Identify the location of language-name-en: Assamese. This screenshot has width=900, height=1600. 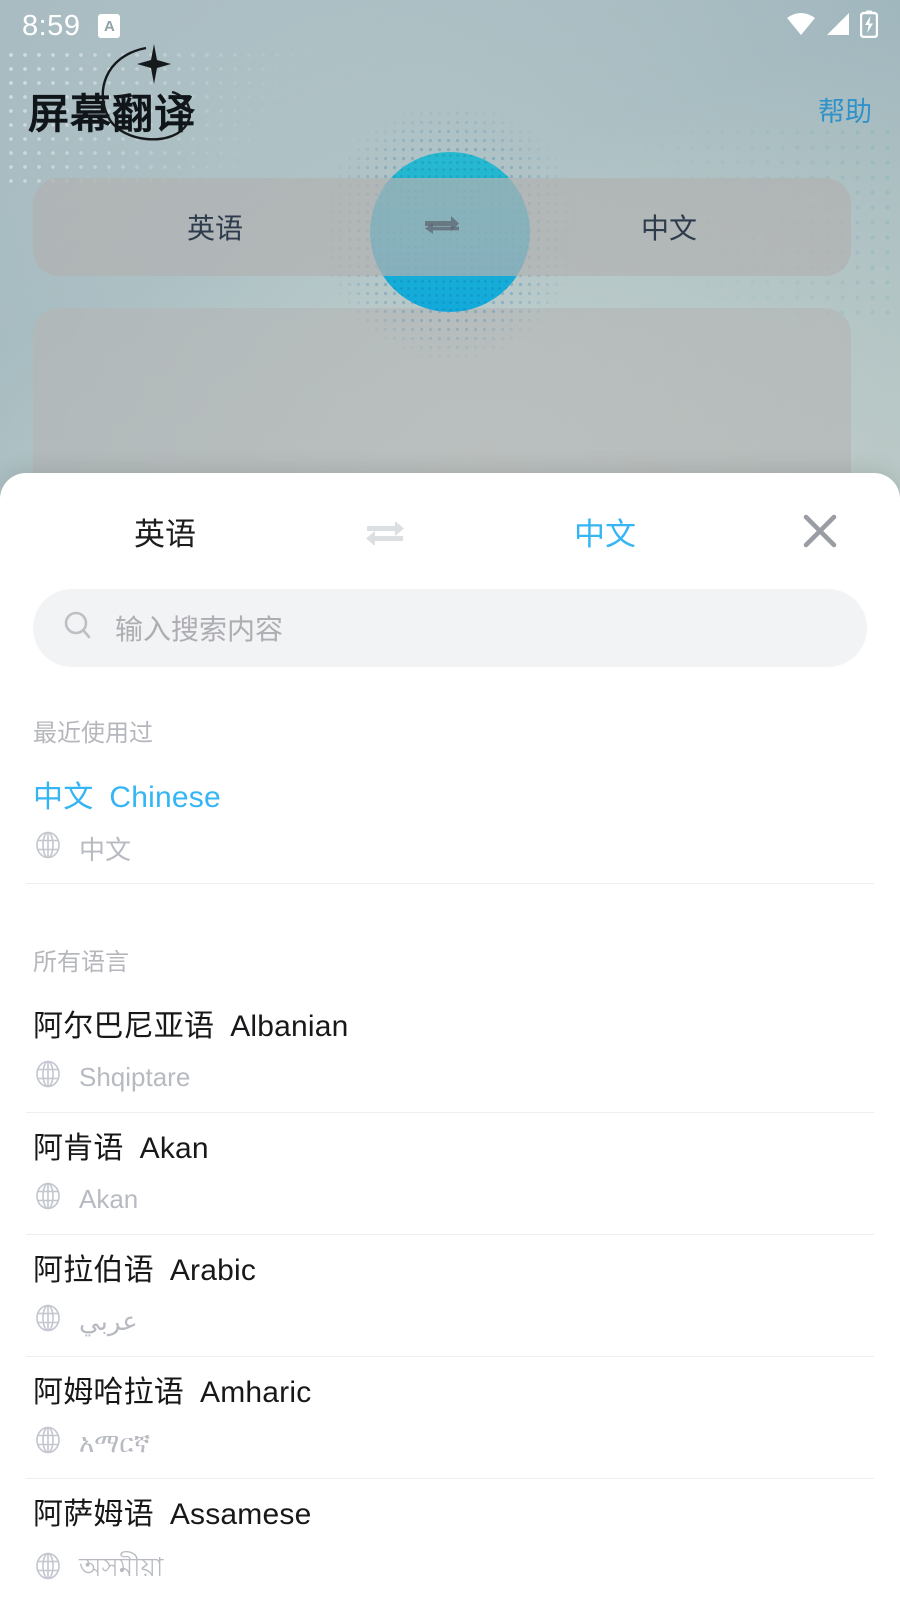
(240, 1514).